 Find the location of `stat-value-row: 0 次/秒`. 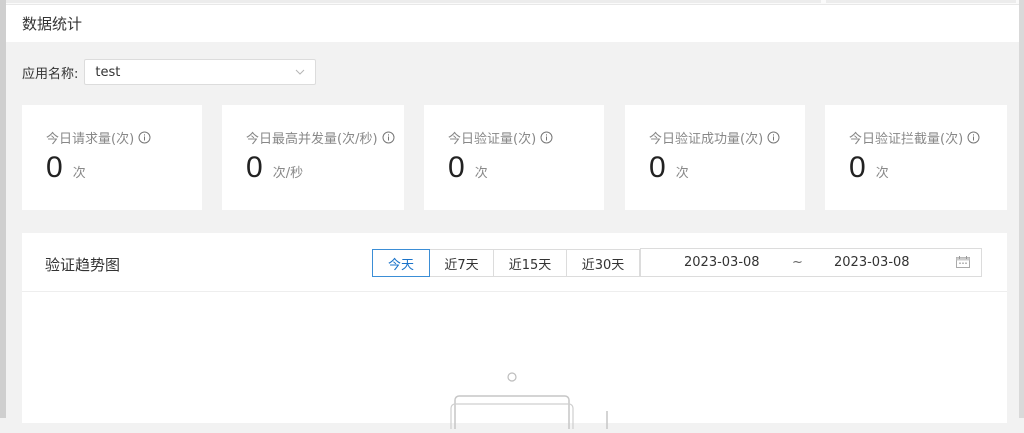

stat-value-row: 0 次/秒 is located at coordinates (274, 168).